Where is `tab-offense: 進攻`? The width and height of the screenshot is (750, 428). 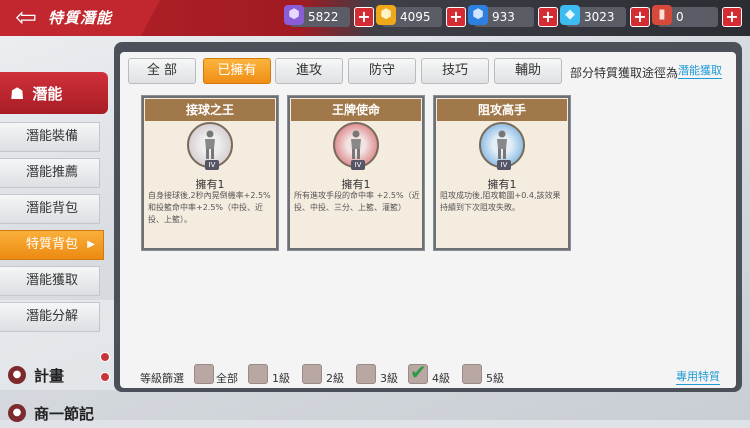
tab-offense: 進攻 is located at coordinates (309, 71).